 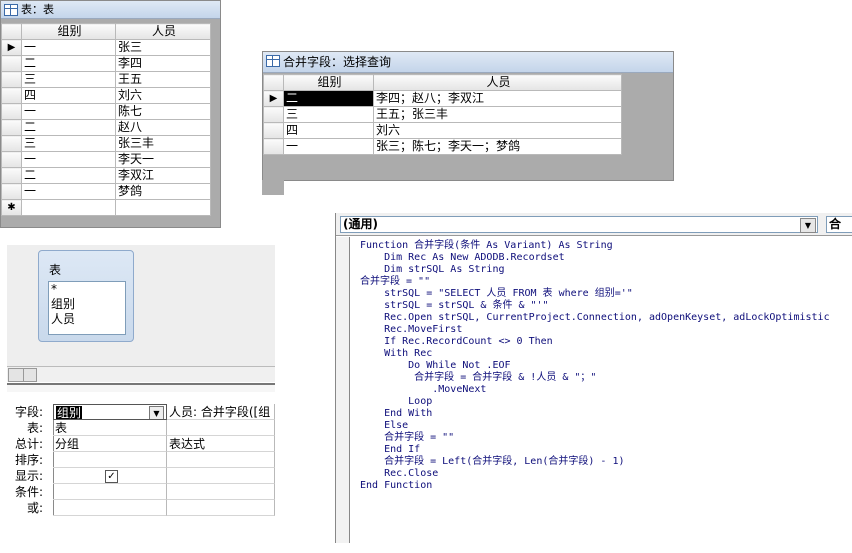 What do you see at coordinates (87, 289) in the screenshot?
I see `field-list-item: *` at bounding box center [87, 289].